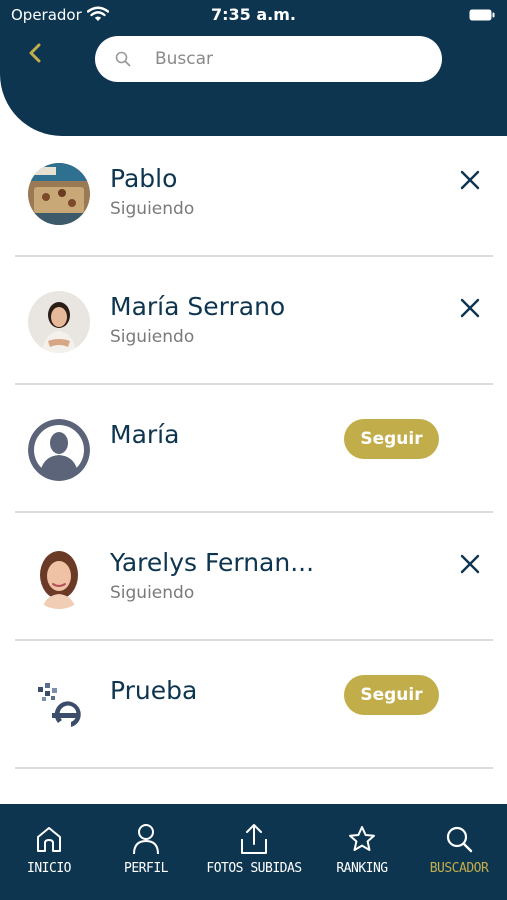 Image resolution: width=507 pixels, height=900 pixels. I want to click on star-icon, so click(362, 839).